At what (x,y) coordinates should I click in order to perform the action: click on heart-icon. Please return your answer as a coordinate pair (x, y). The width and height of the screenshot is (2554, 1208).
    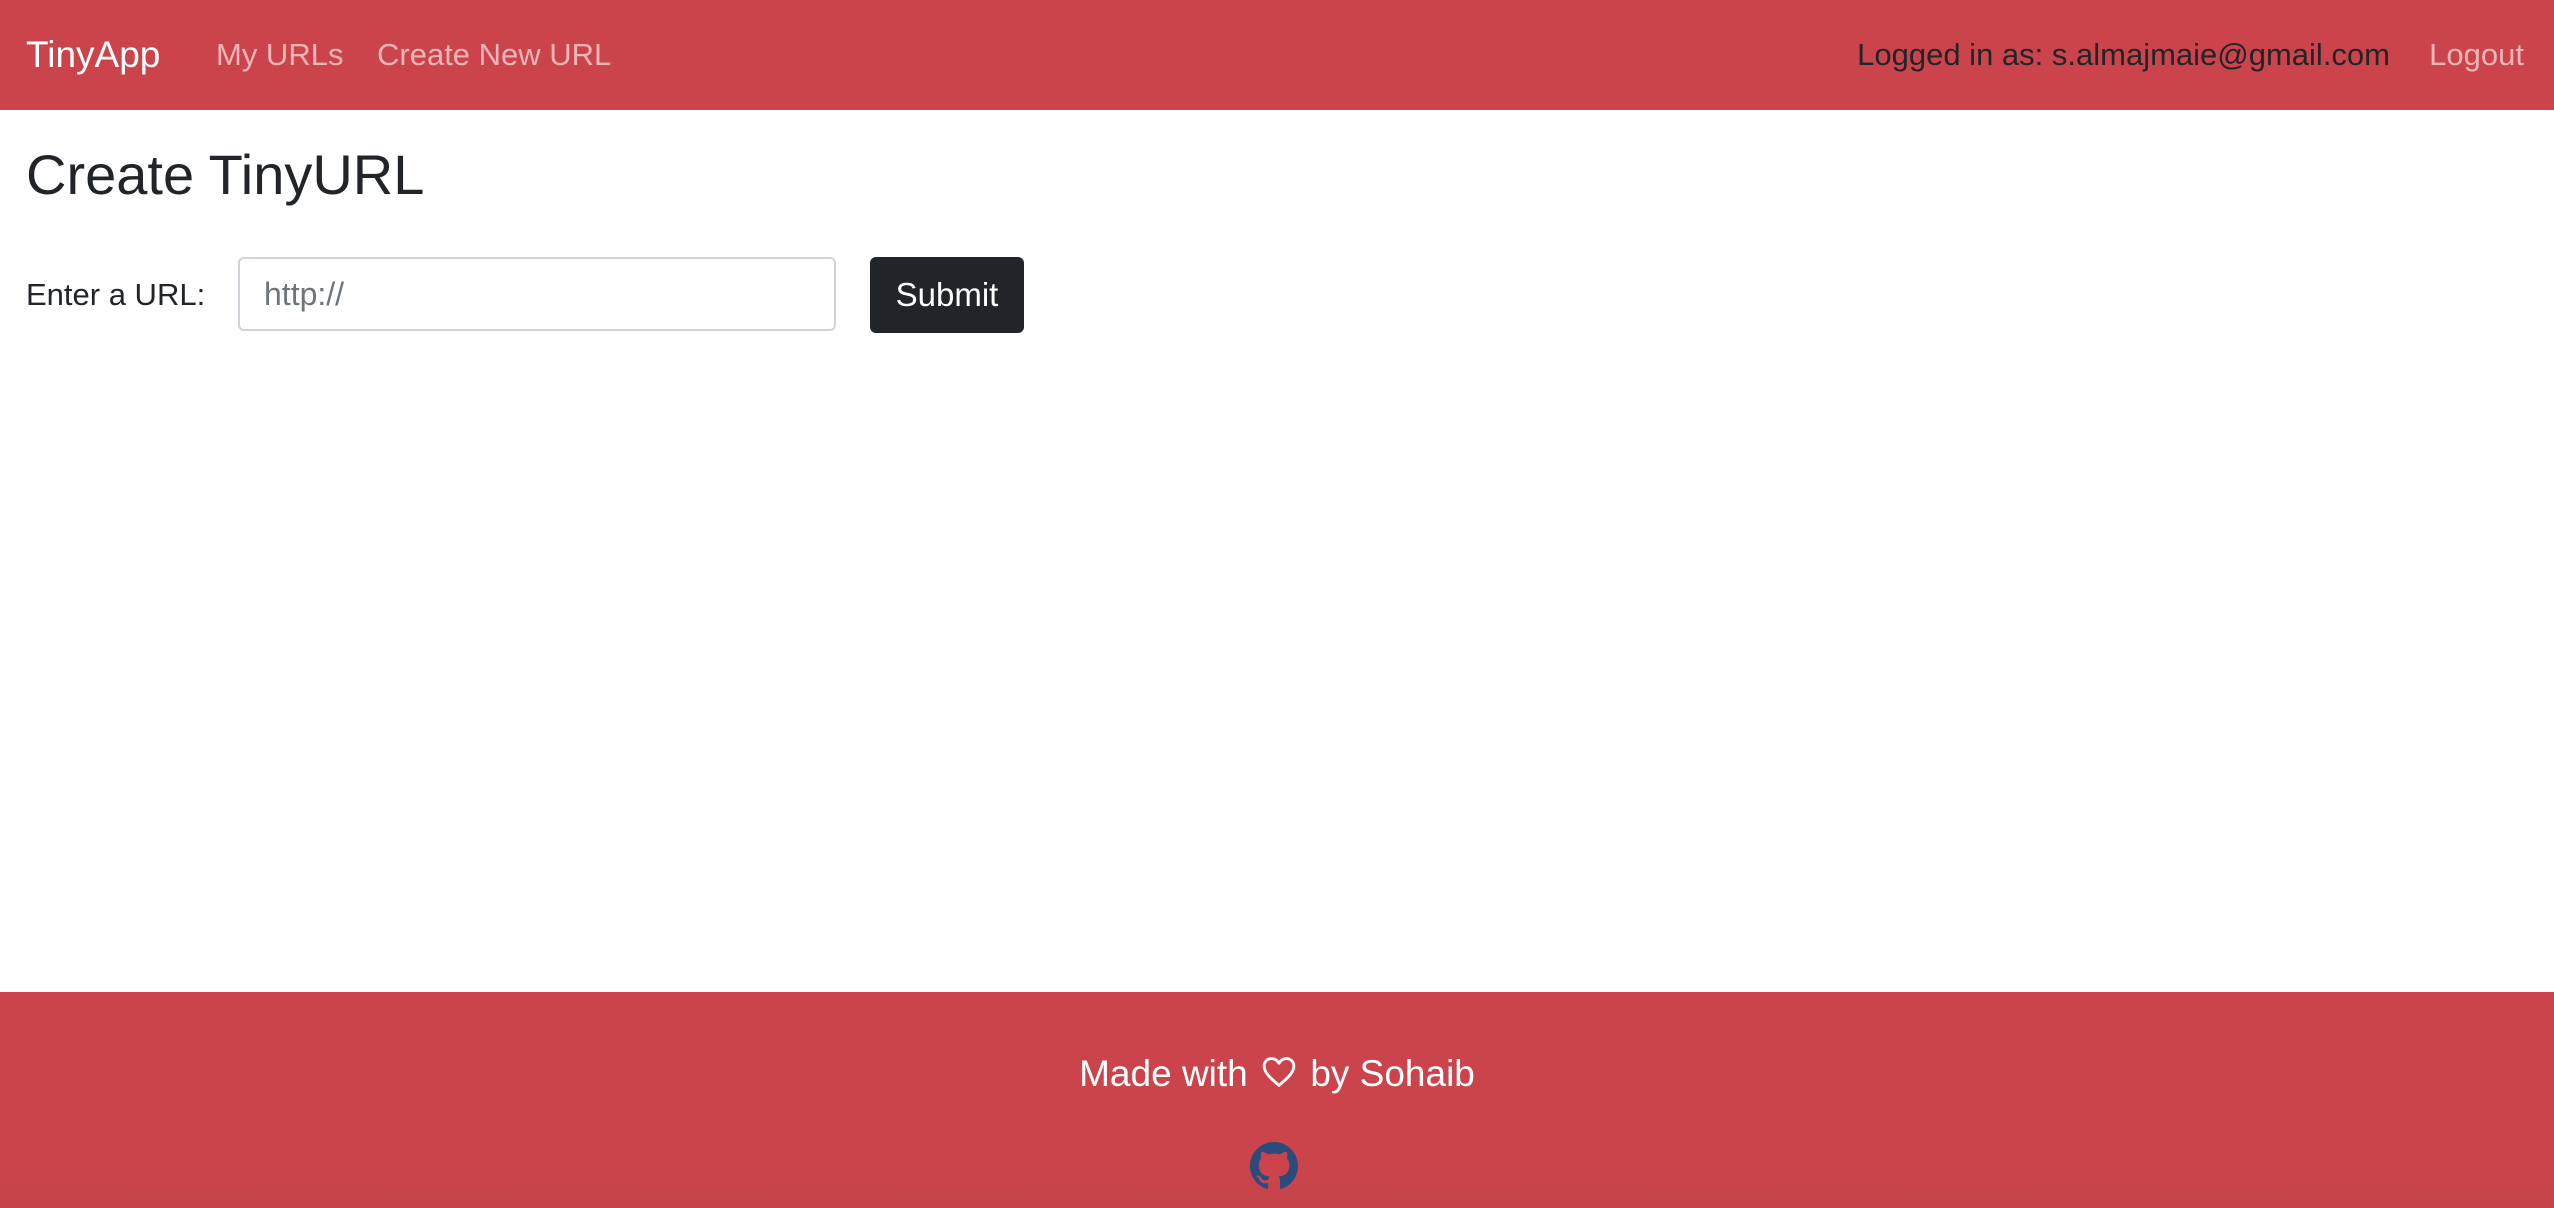
    Looking at the image, I should click on (1279, 1076).